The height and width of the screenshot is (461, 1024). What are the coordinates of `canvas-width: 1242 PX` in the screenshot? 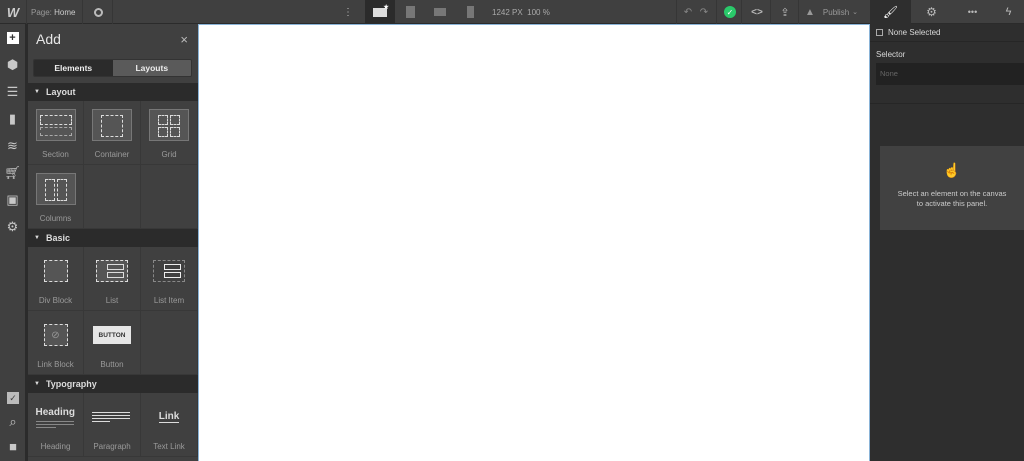 It's located at (507, 12).